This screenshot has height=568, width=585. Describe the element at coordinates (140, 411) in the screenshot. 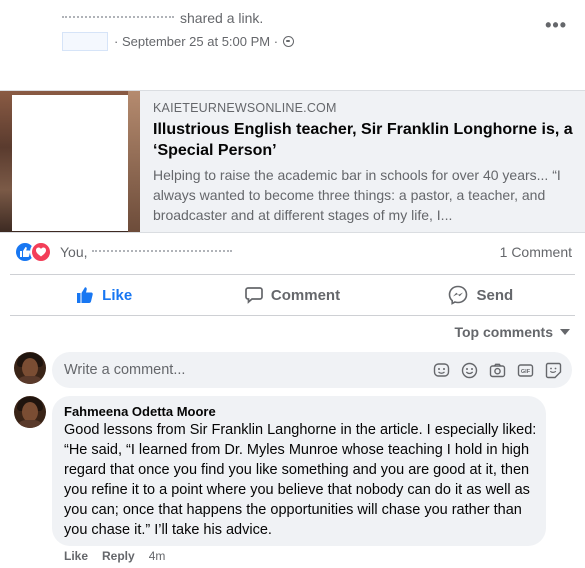

I see `comment-author: Fahmeena Odetta Moore` at that location.